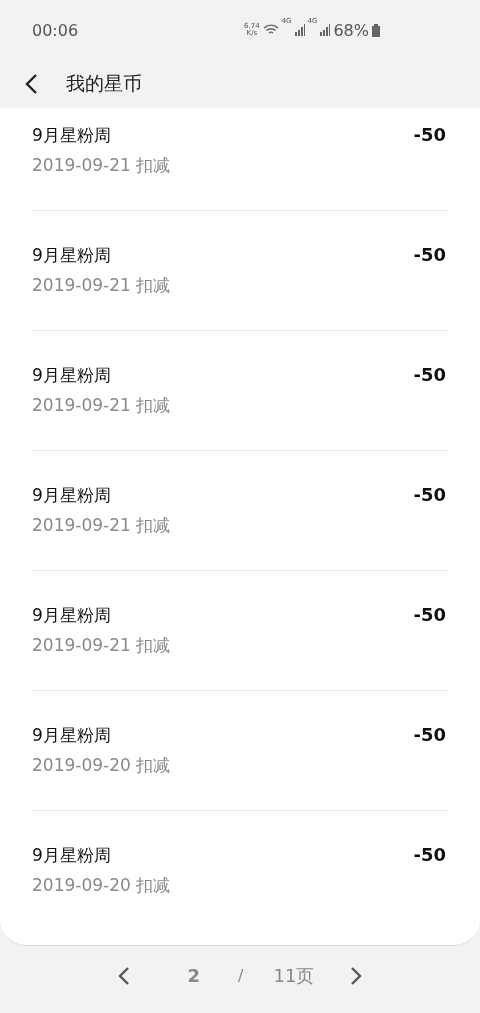 The width and height of the screenshot is (480, 1013). I want to click on wifi-icon, so click(270, 30).